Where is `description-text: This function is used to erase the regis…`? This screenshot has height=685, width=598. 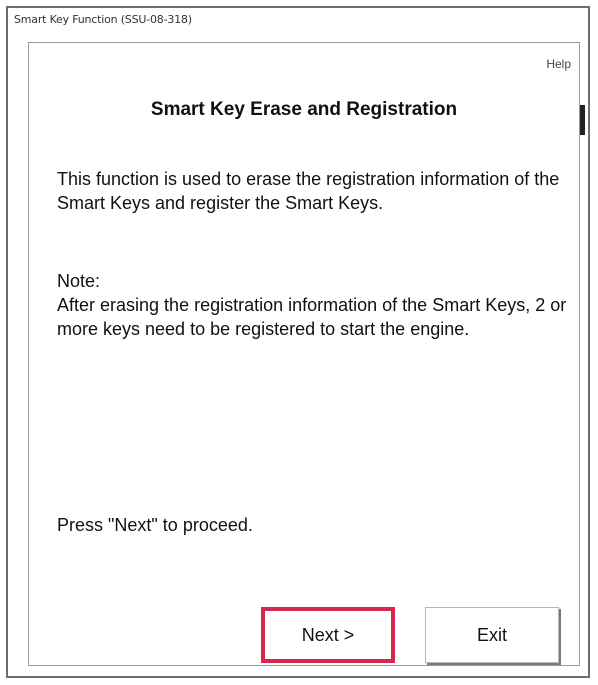
description-text: This function is used to erase the regis… is located at coordinates (308, 191).